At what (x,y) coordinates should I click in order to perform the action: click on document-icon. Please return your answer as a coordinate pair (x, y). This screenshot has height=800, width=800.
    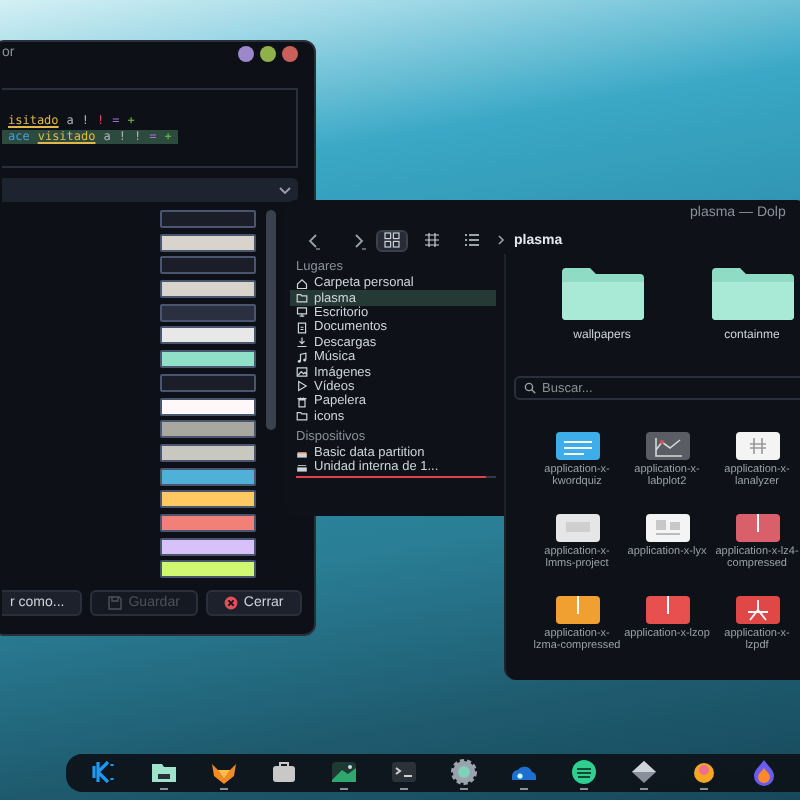
    Looking at the image, I should click on (302, 327).